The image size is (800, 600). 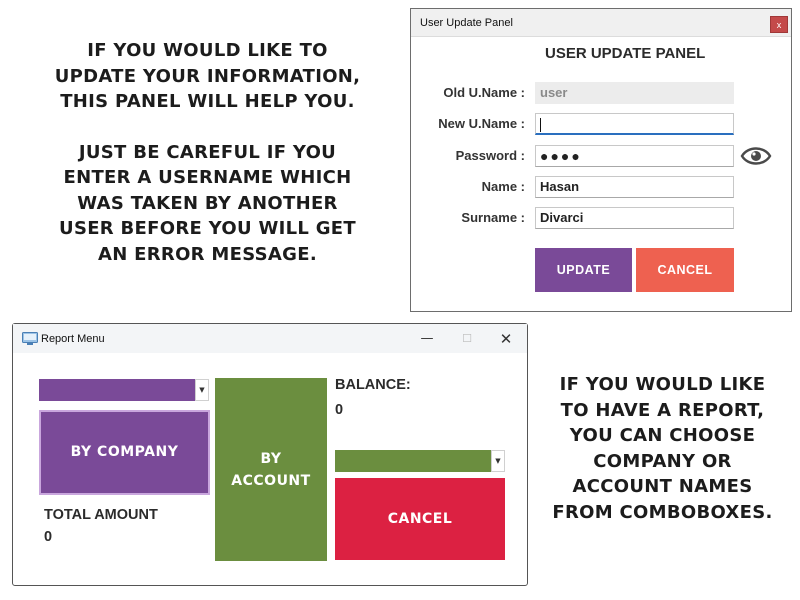 I want to click on by-account-label-line: ACCOUNT, so click(x=271, y=481).